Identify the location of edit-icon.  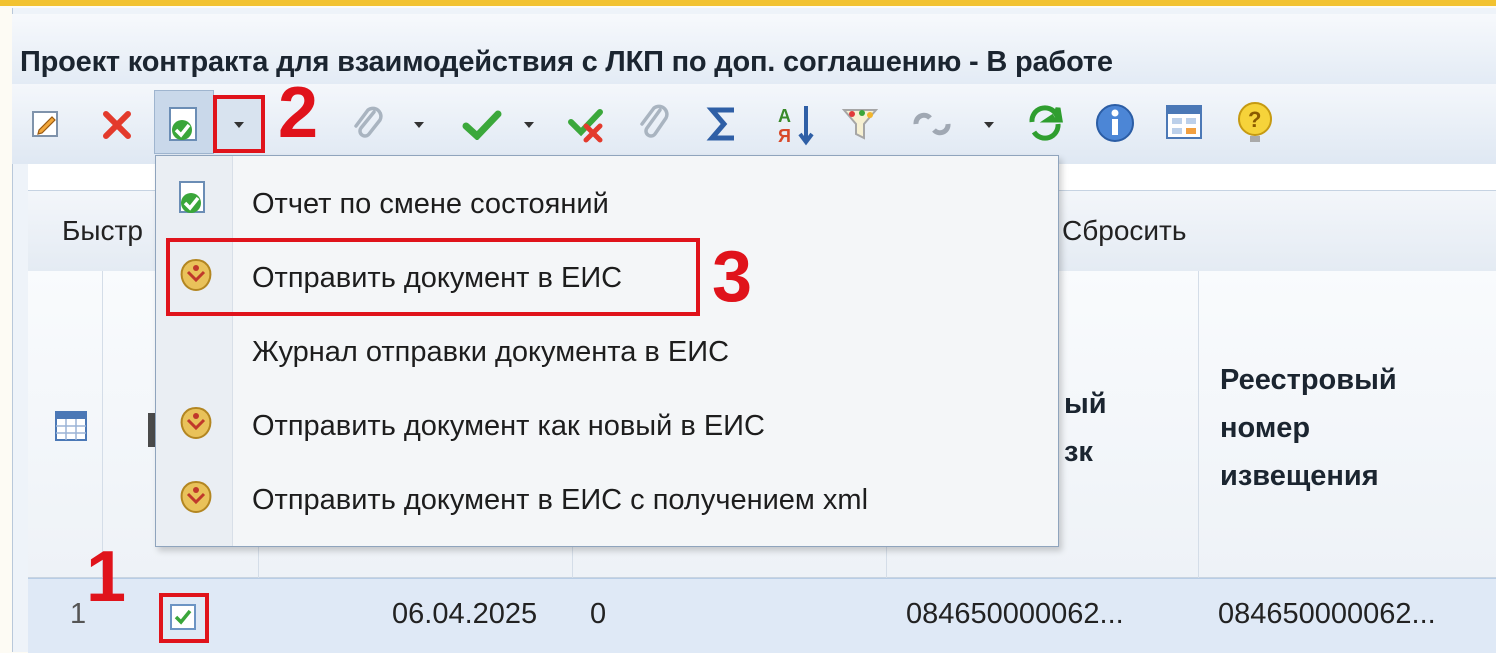
(46, 124).